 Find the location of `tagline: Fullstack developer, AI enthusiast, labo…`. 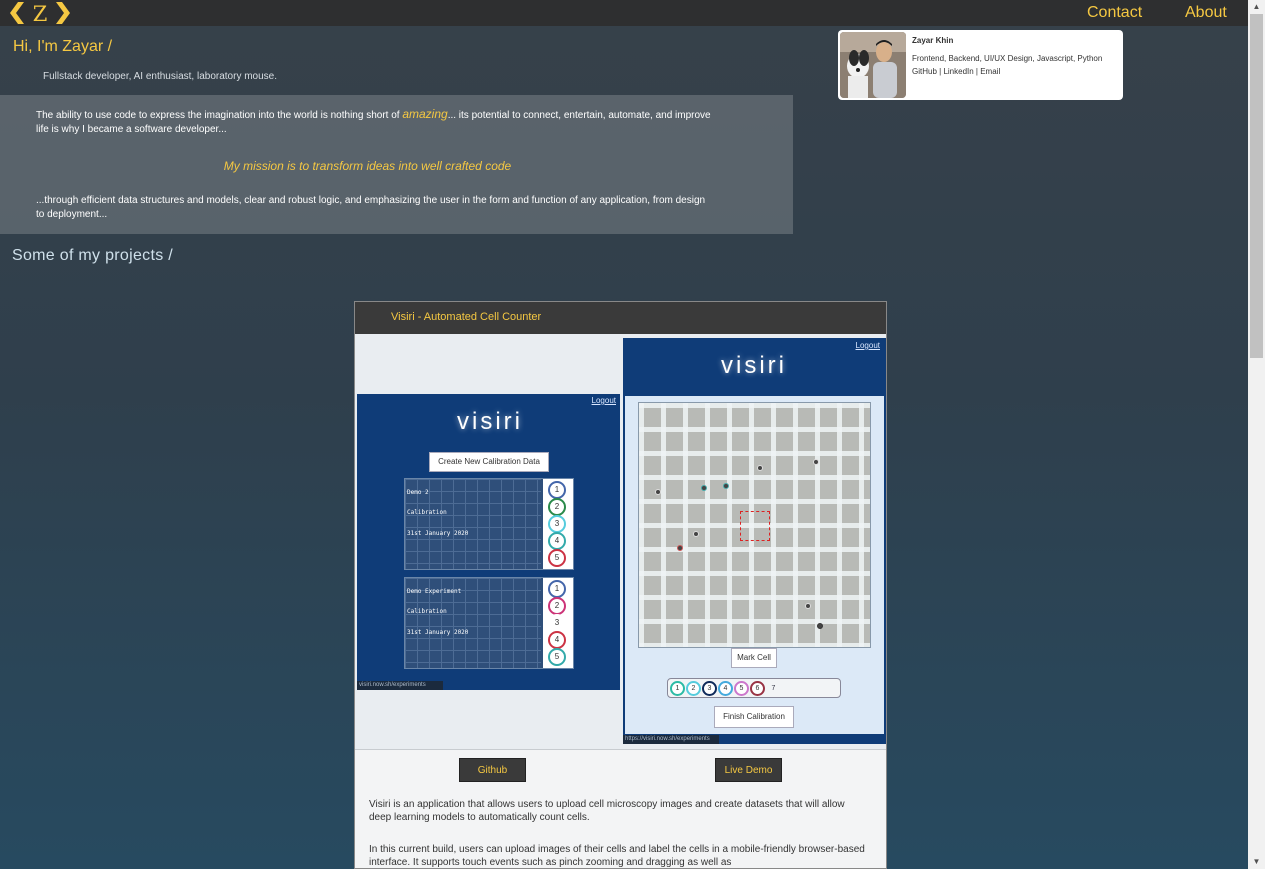

tagline: Fullstack developer, AI enthusiast, labo… is located at coordinates (160, 76).